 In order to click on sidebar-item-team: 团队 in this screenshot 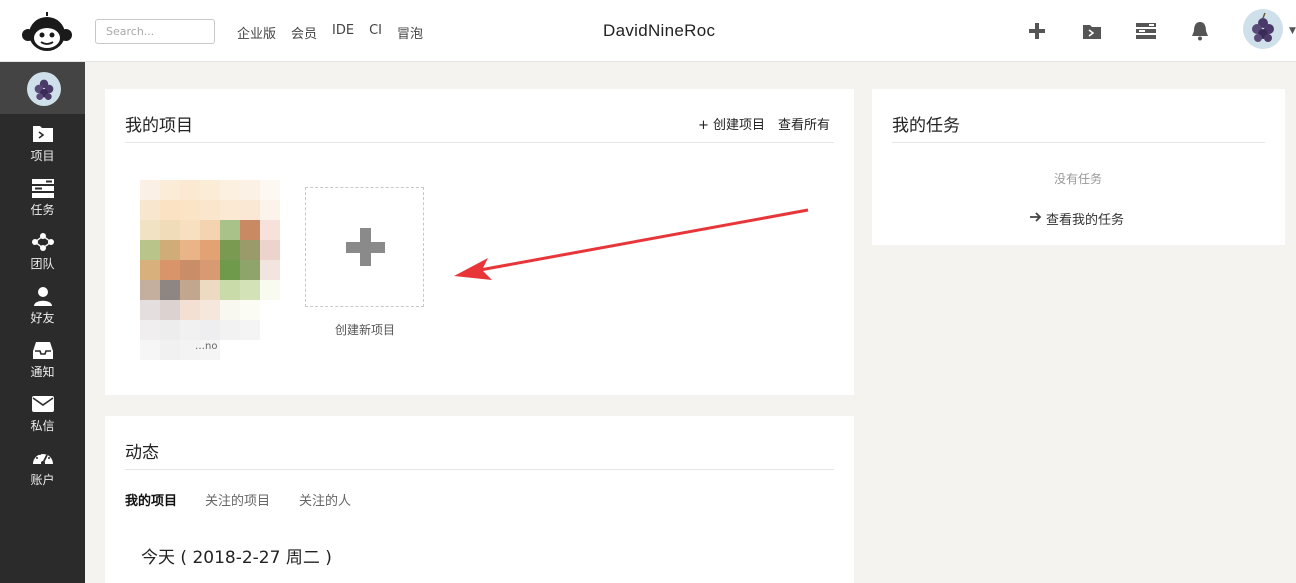, I will do `click(42, 258)`.